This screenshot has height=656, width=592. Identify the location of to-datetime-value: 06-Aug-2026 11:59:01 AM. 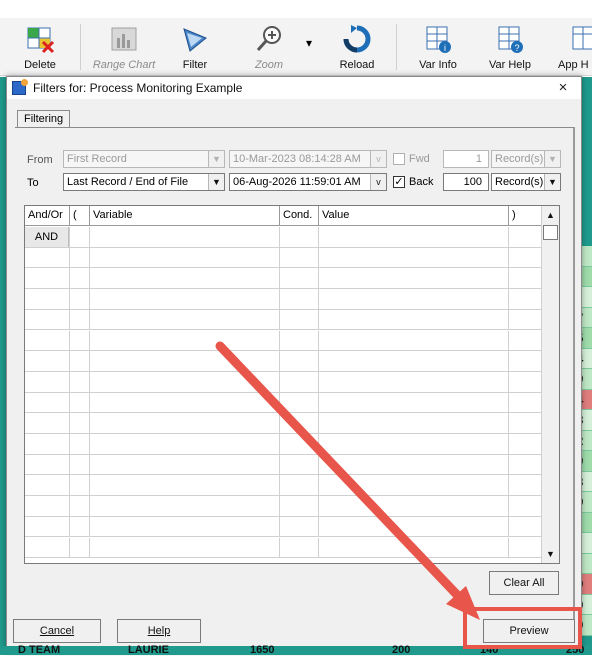
(297, 182).